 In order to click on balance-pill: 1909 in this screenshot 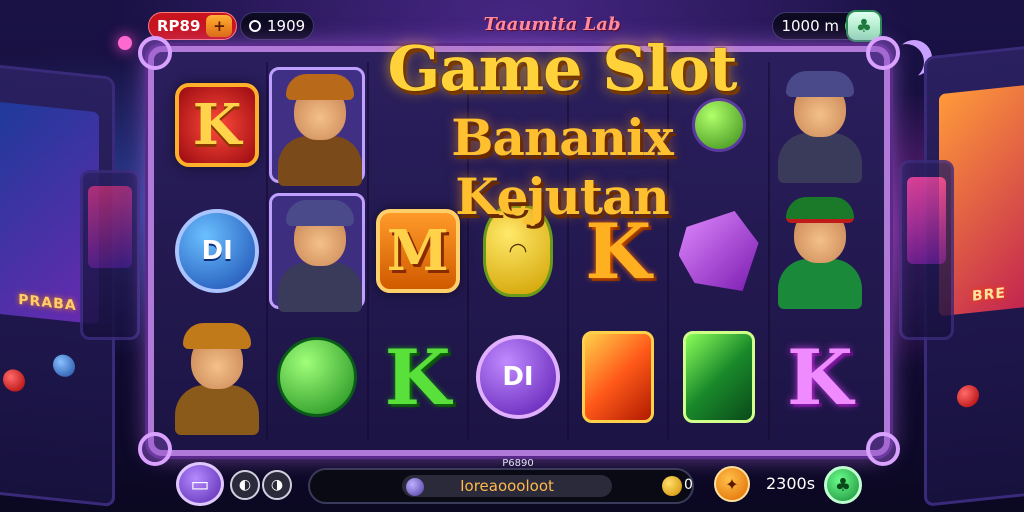, I will do `click(277, 26)`.